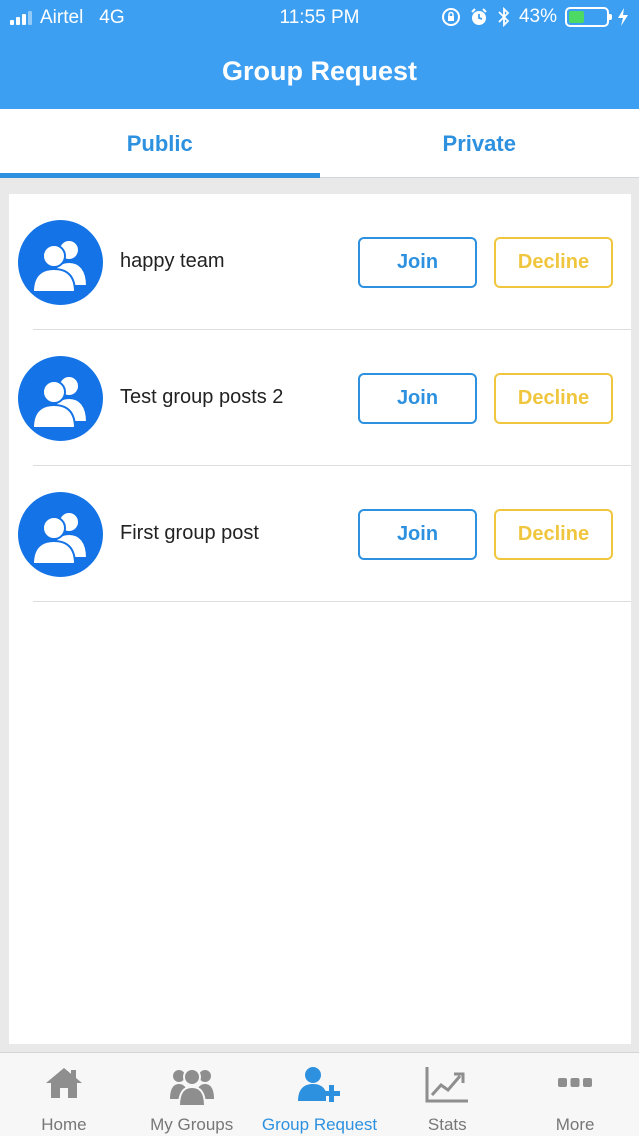 This screenshot has height=1136, width=639. Describe the element at coordinates (588, 17) in the screenshot. I see `battery-icon` at that location.